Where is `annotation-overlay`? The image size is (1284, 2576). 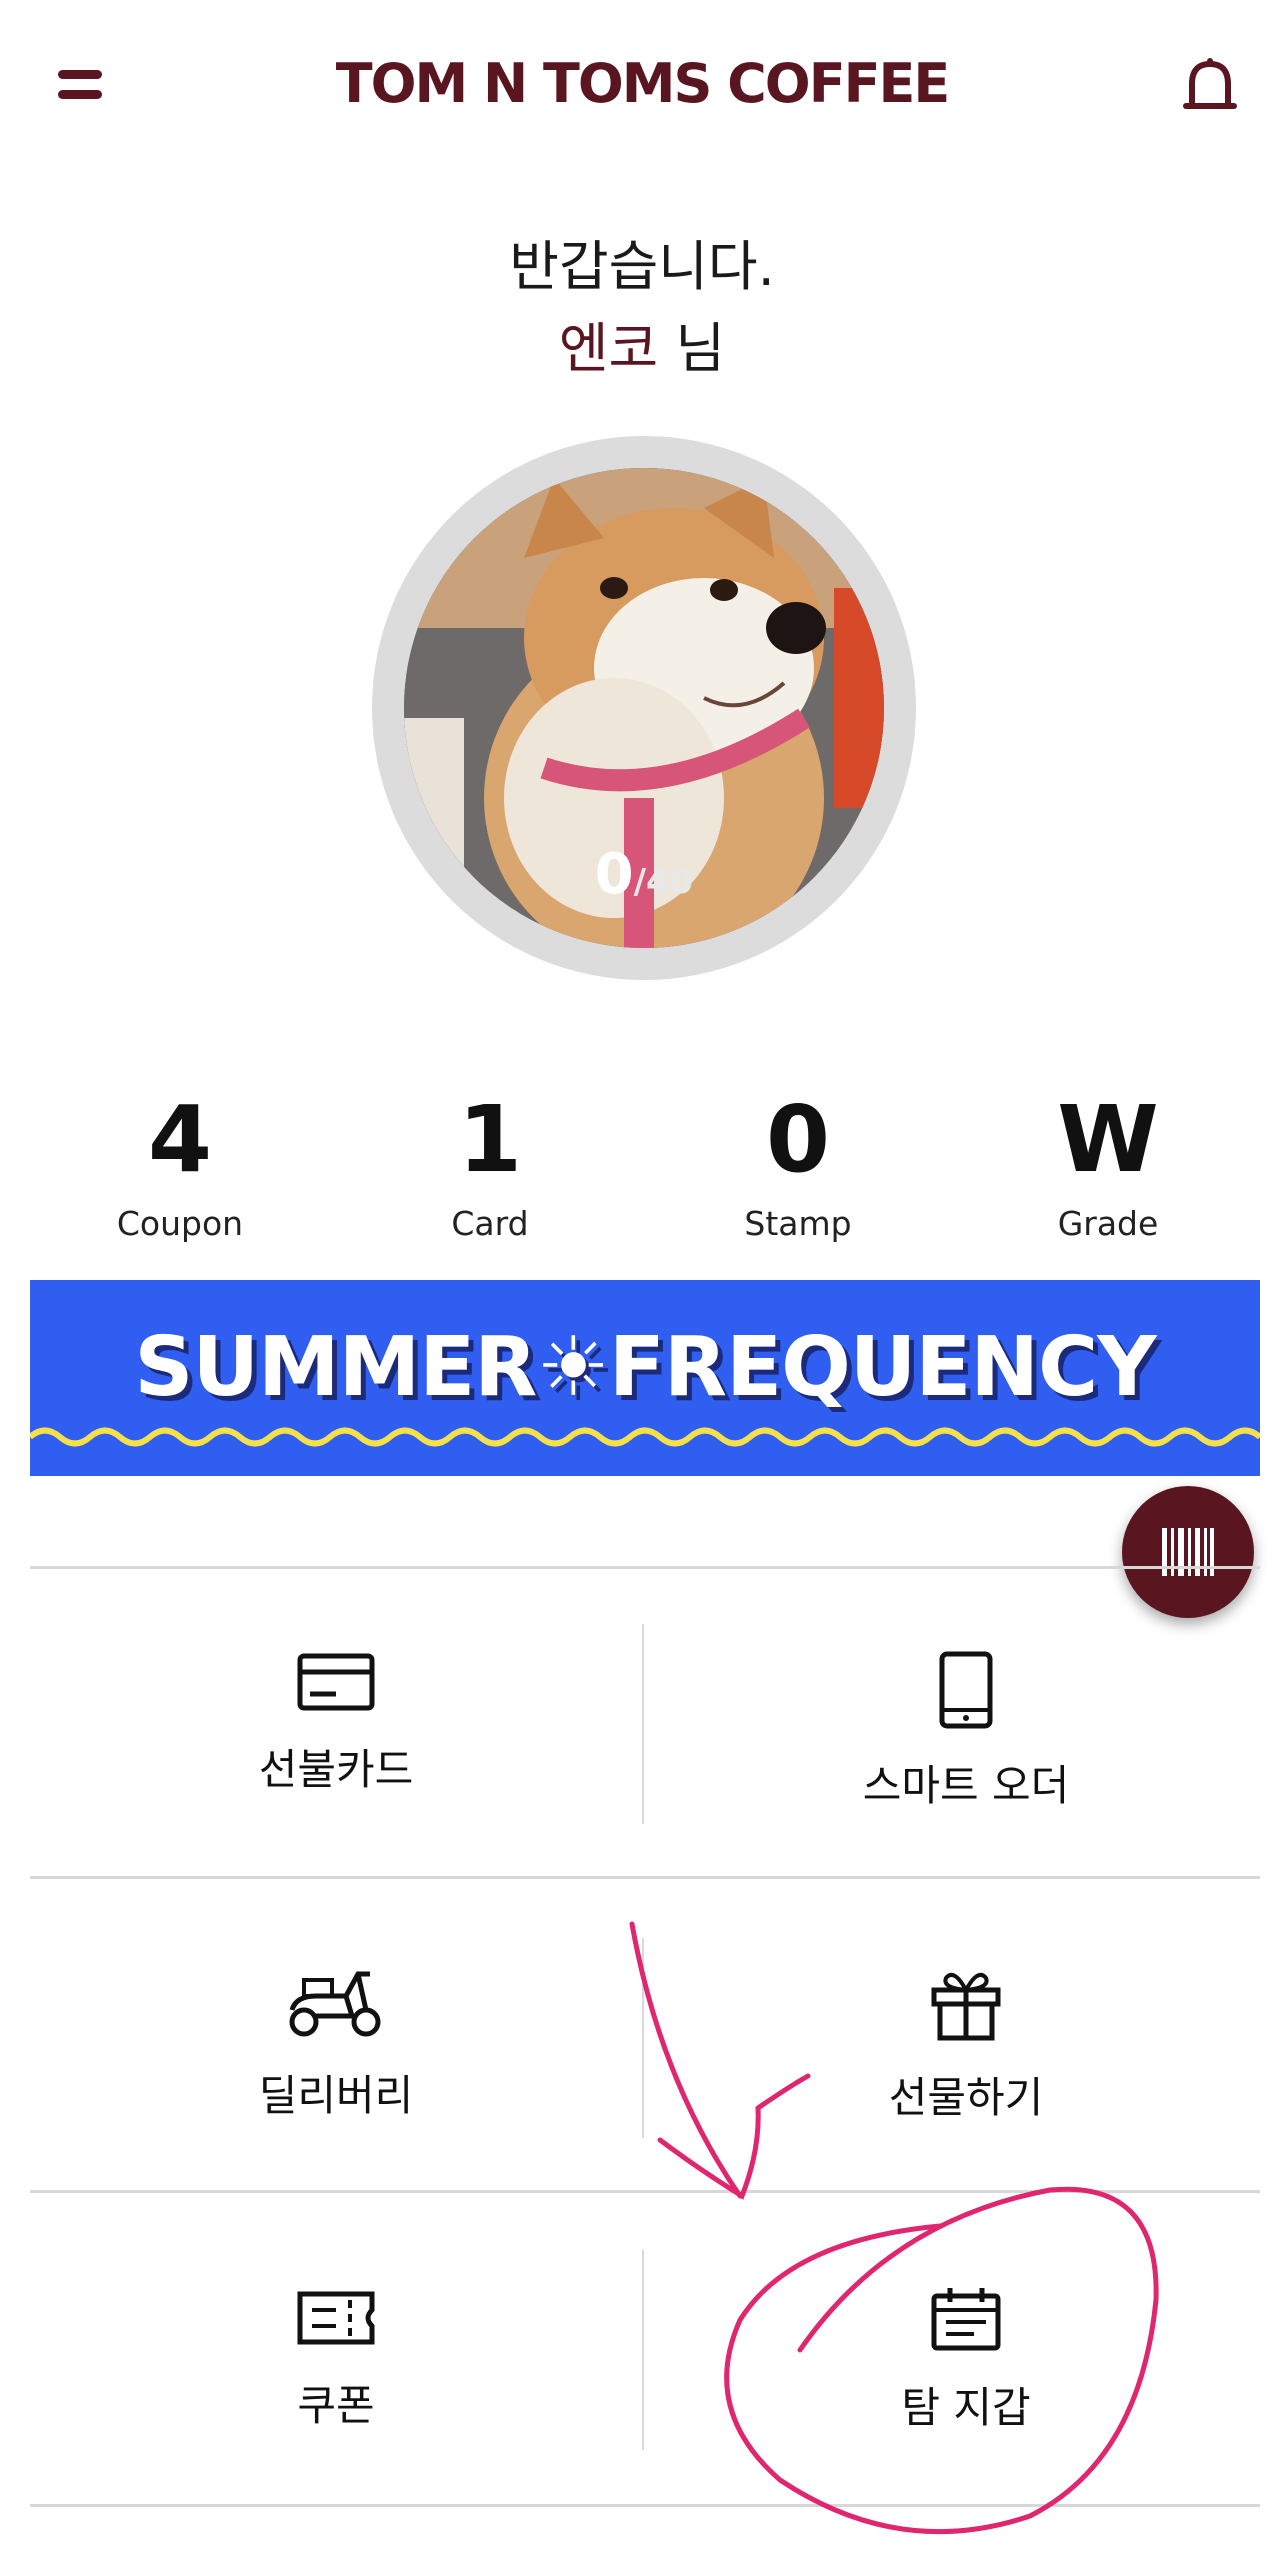
annotation-overlay is located at coordinates (894, 2228).